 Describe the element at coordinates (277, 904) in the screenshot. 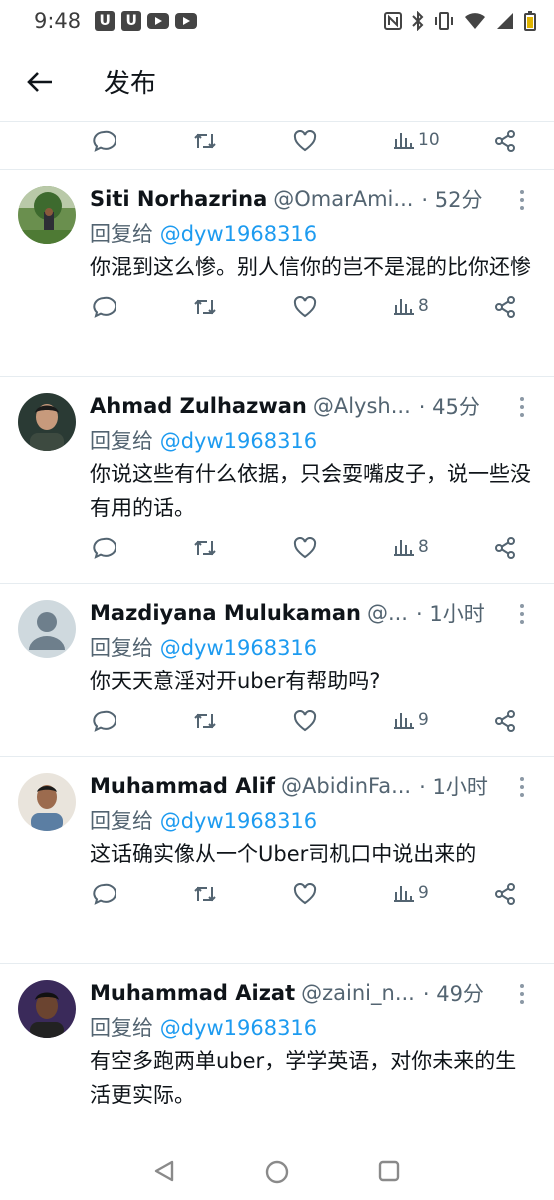

I see `tweet-actions: 9` at that location.